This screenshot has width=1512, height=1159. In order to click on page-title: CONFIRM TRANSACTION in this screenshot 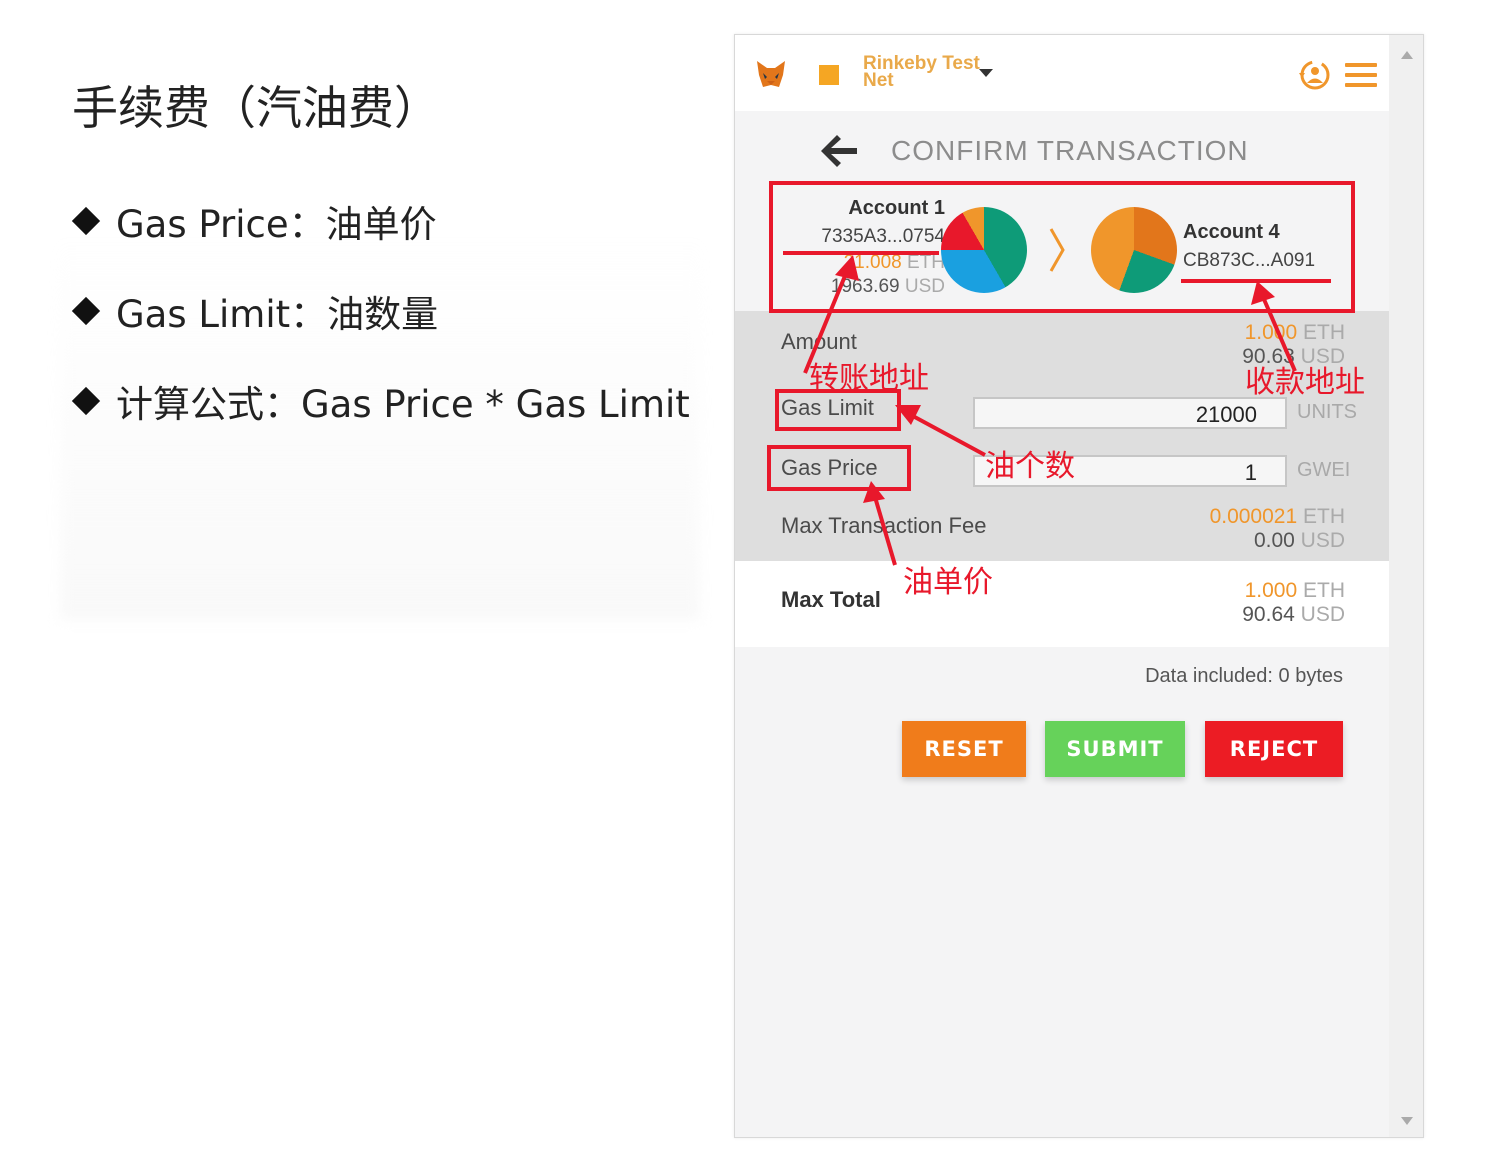, I will do `click(1070, 150)`.